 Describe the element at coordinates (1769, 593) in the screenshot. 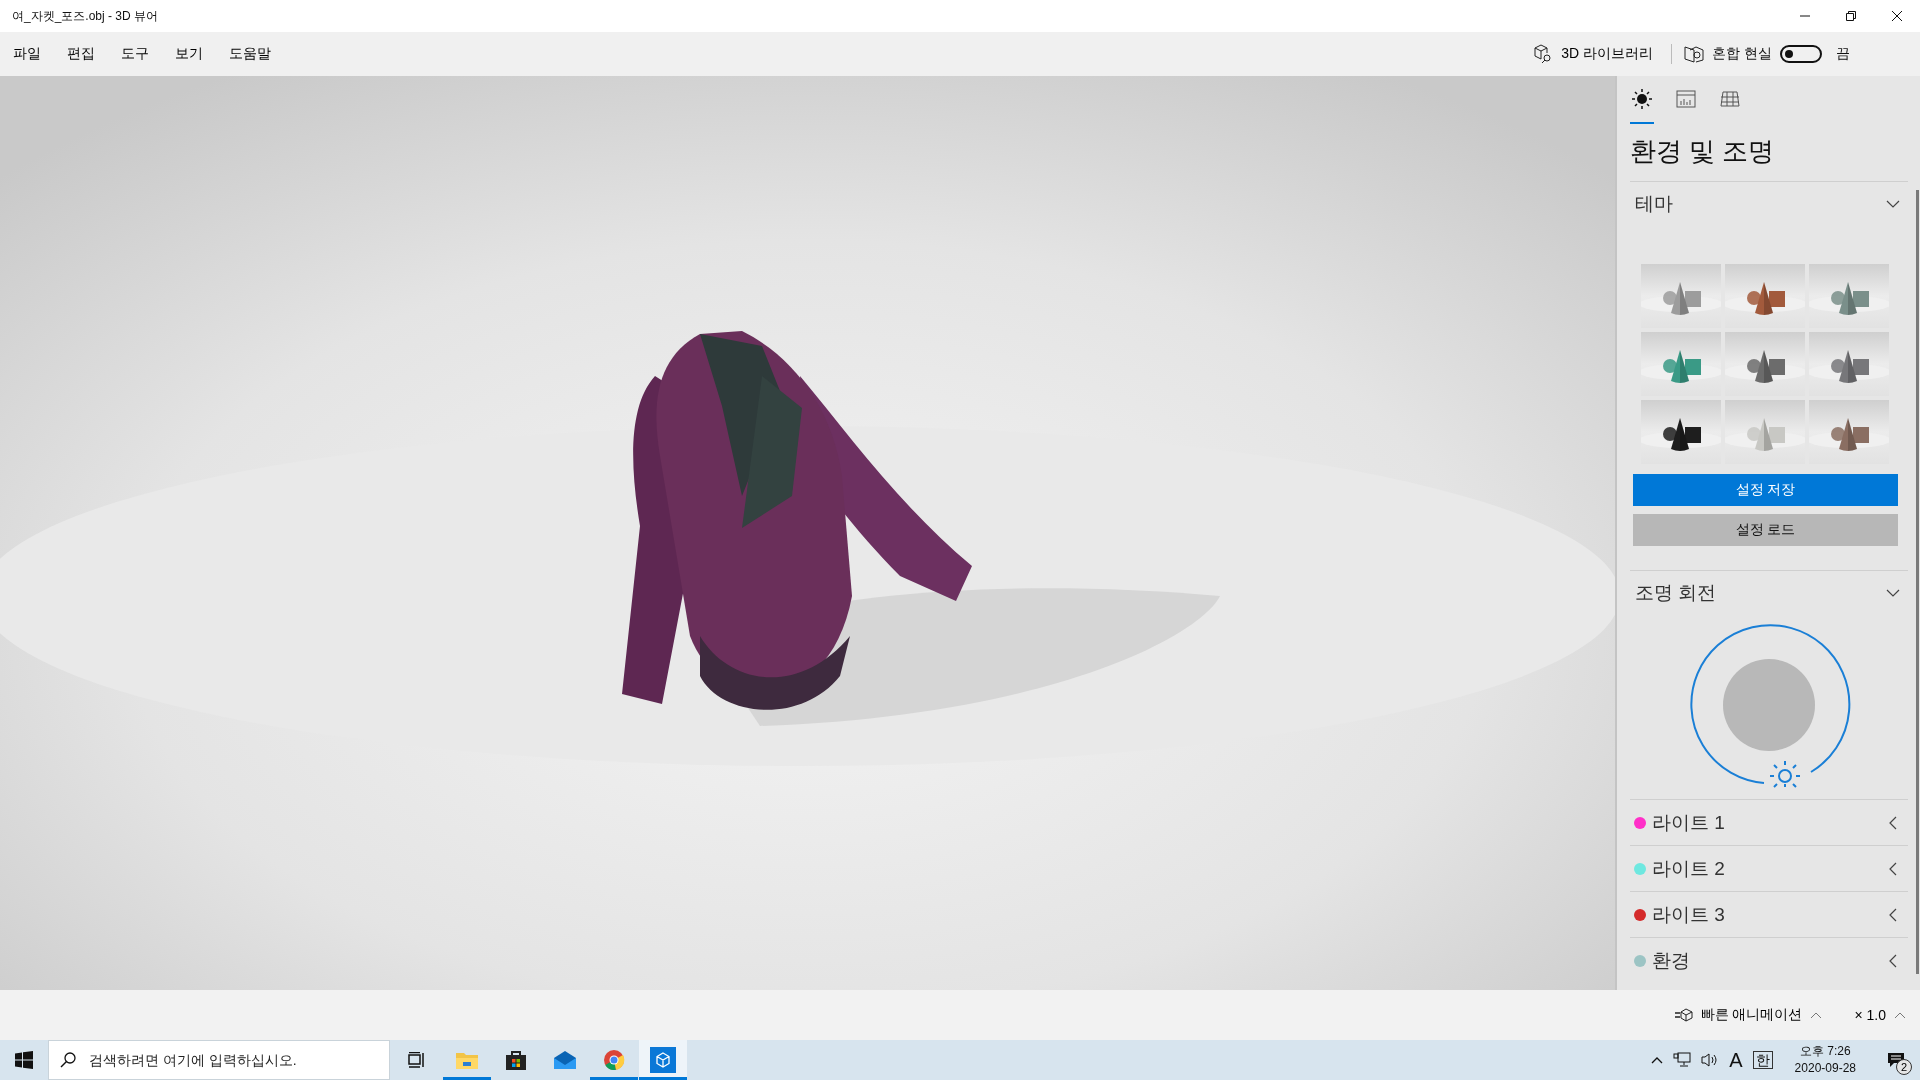

I see `light-rotation-expander: 조명 회전` at that location.